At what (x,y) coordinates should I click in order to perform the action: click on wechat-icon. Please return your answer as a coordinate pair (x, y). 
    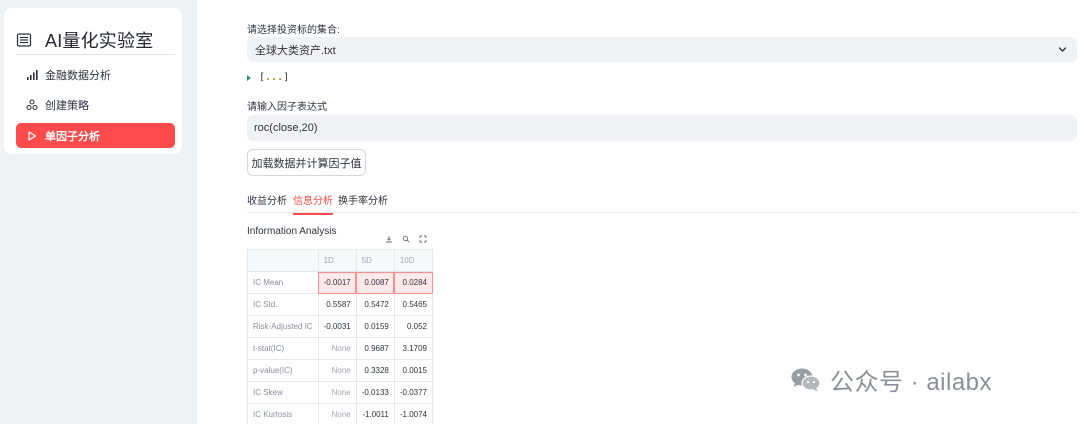
    Looking at the image, I should click on (806, 380).